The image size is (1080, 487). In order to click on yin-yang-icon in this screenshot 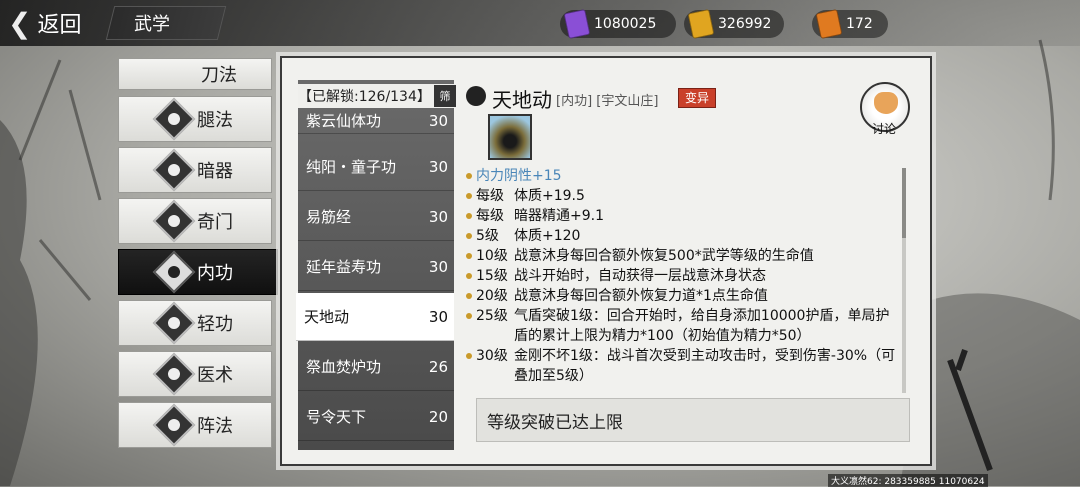, I will do `click(174, 425)`.